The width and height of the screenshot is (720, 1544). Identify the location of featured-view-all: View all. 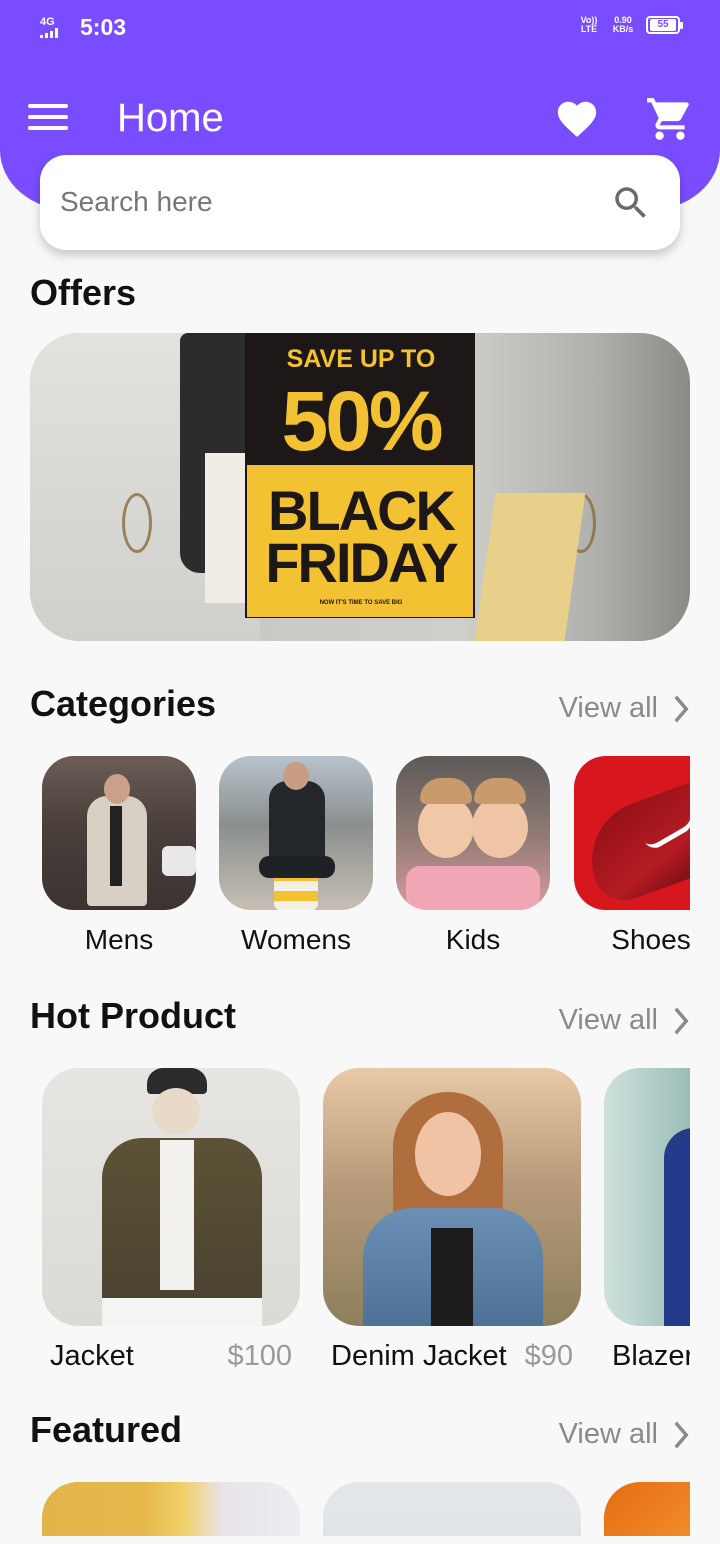
(624, 1434).